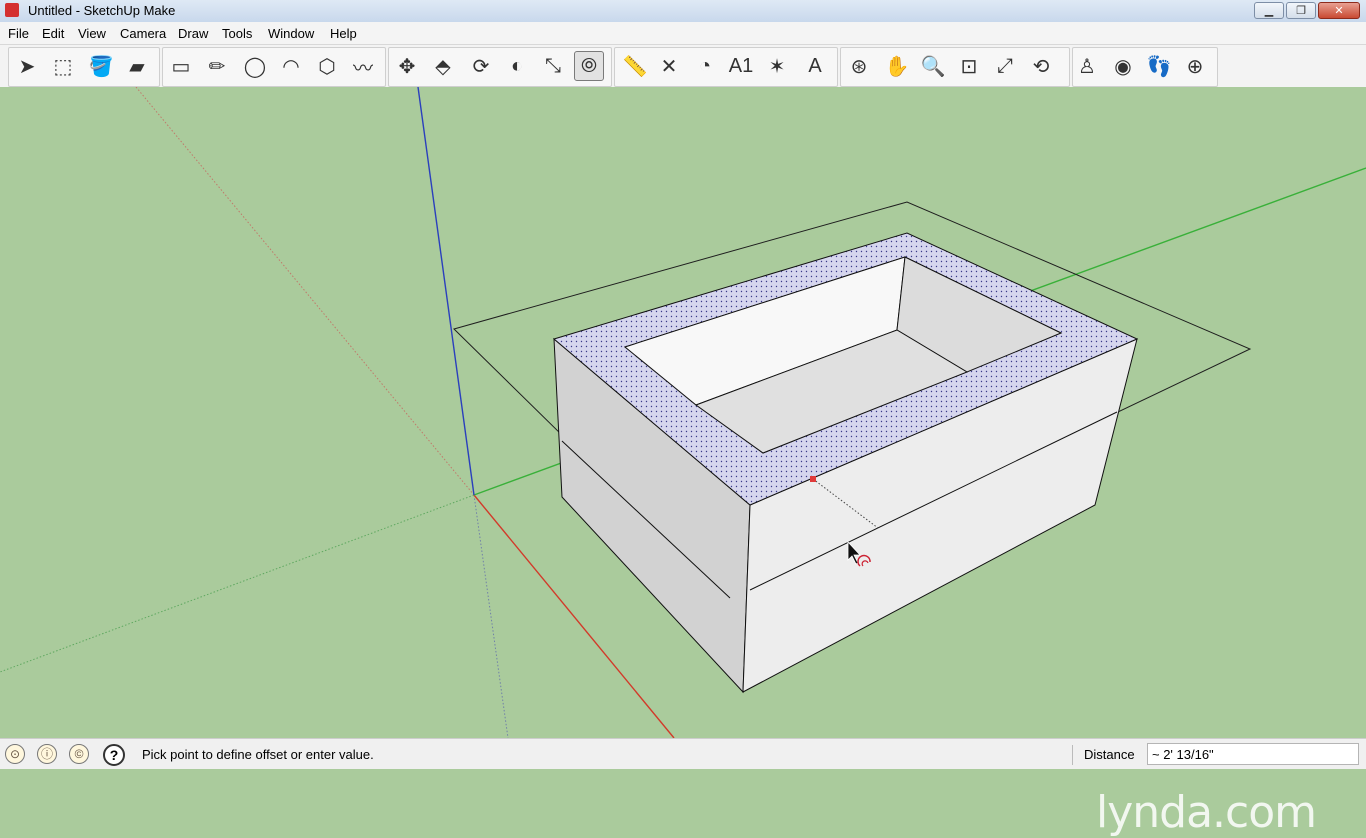 This screenshot has width=1366, height=838. I want to click on orbit-icon: ⊛, so click(859, 66).